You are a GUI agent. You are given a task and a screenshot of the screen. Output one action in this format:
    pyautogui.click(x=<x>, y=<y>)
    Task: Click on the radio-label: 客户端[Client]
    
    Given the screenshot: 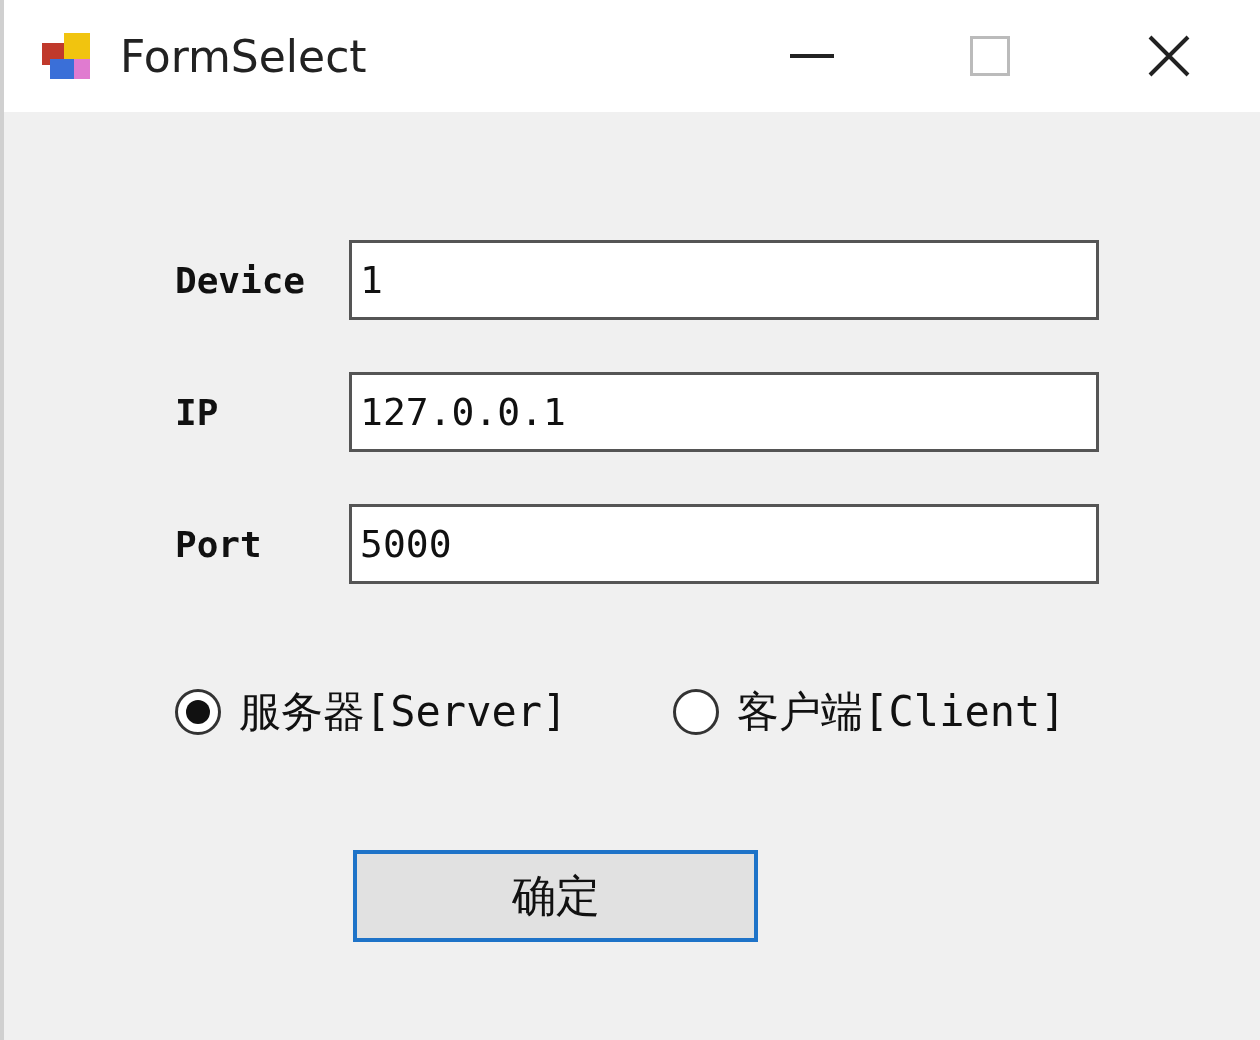 What is the action you would take?
    pyautogui.click(x=901, y=712)
    